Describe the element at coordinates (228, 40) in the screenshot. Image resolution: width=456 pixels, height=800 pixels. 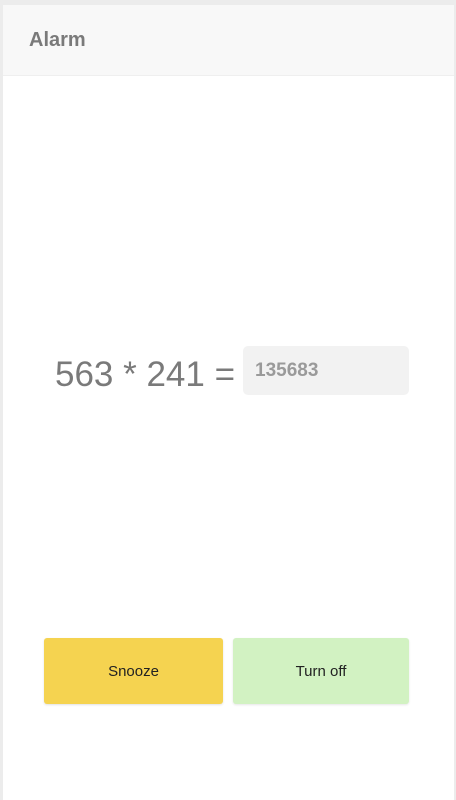
I see `app-header: Alarm` at that location.